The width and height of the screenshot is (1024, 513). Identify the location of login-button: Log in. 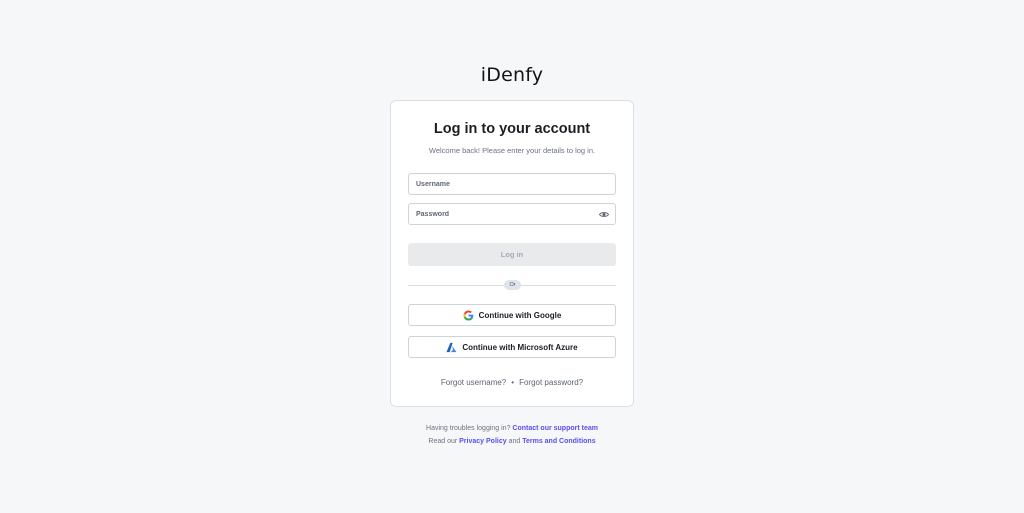
(512, 254).